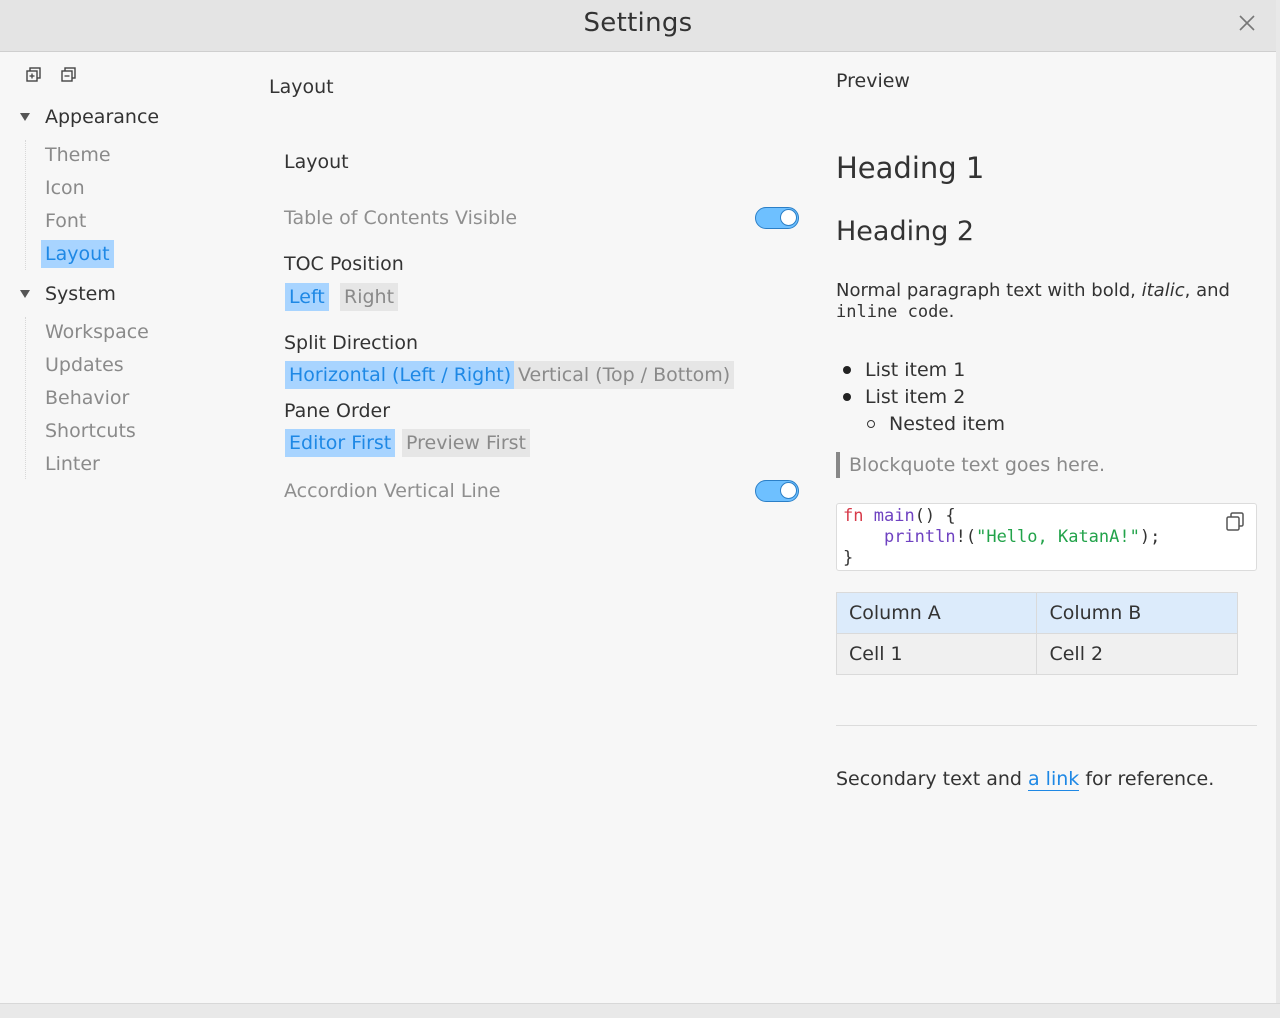 This screenshot has height=1018, width=1280. Describe the element at coordinates (1150, 537) in the screenshot. I see `code-text: );` at that location.